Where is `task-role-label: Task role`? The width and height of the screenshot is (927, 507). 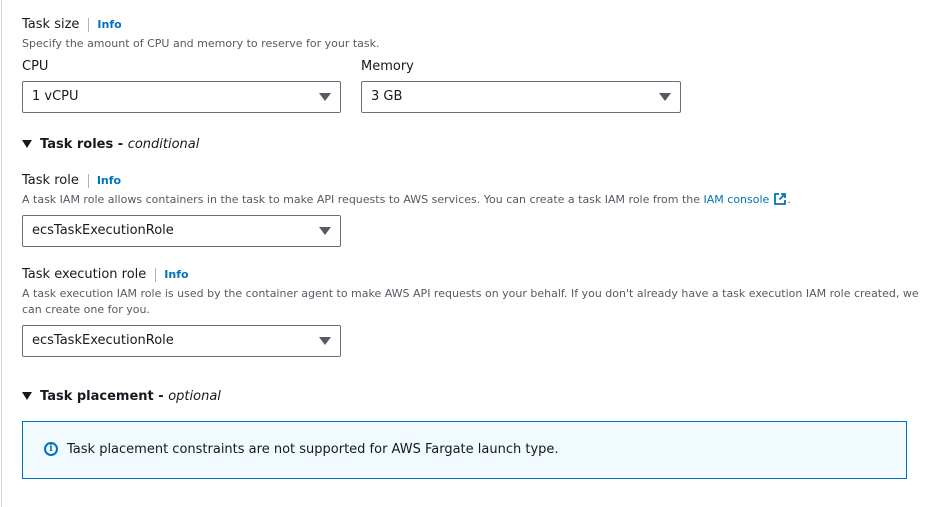
task-role-label: Task role is located at coordinates (50, 180).